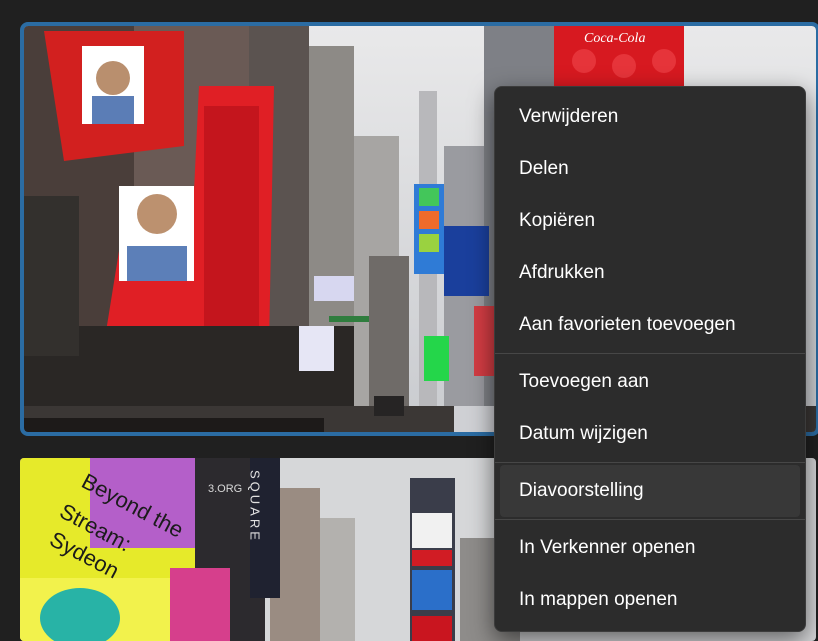 The image size is (818, 641). Describe the element at coordinates (225, 489) in the screenshot. I see `billboard-text-org: 3.ORG` at that location.